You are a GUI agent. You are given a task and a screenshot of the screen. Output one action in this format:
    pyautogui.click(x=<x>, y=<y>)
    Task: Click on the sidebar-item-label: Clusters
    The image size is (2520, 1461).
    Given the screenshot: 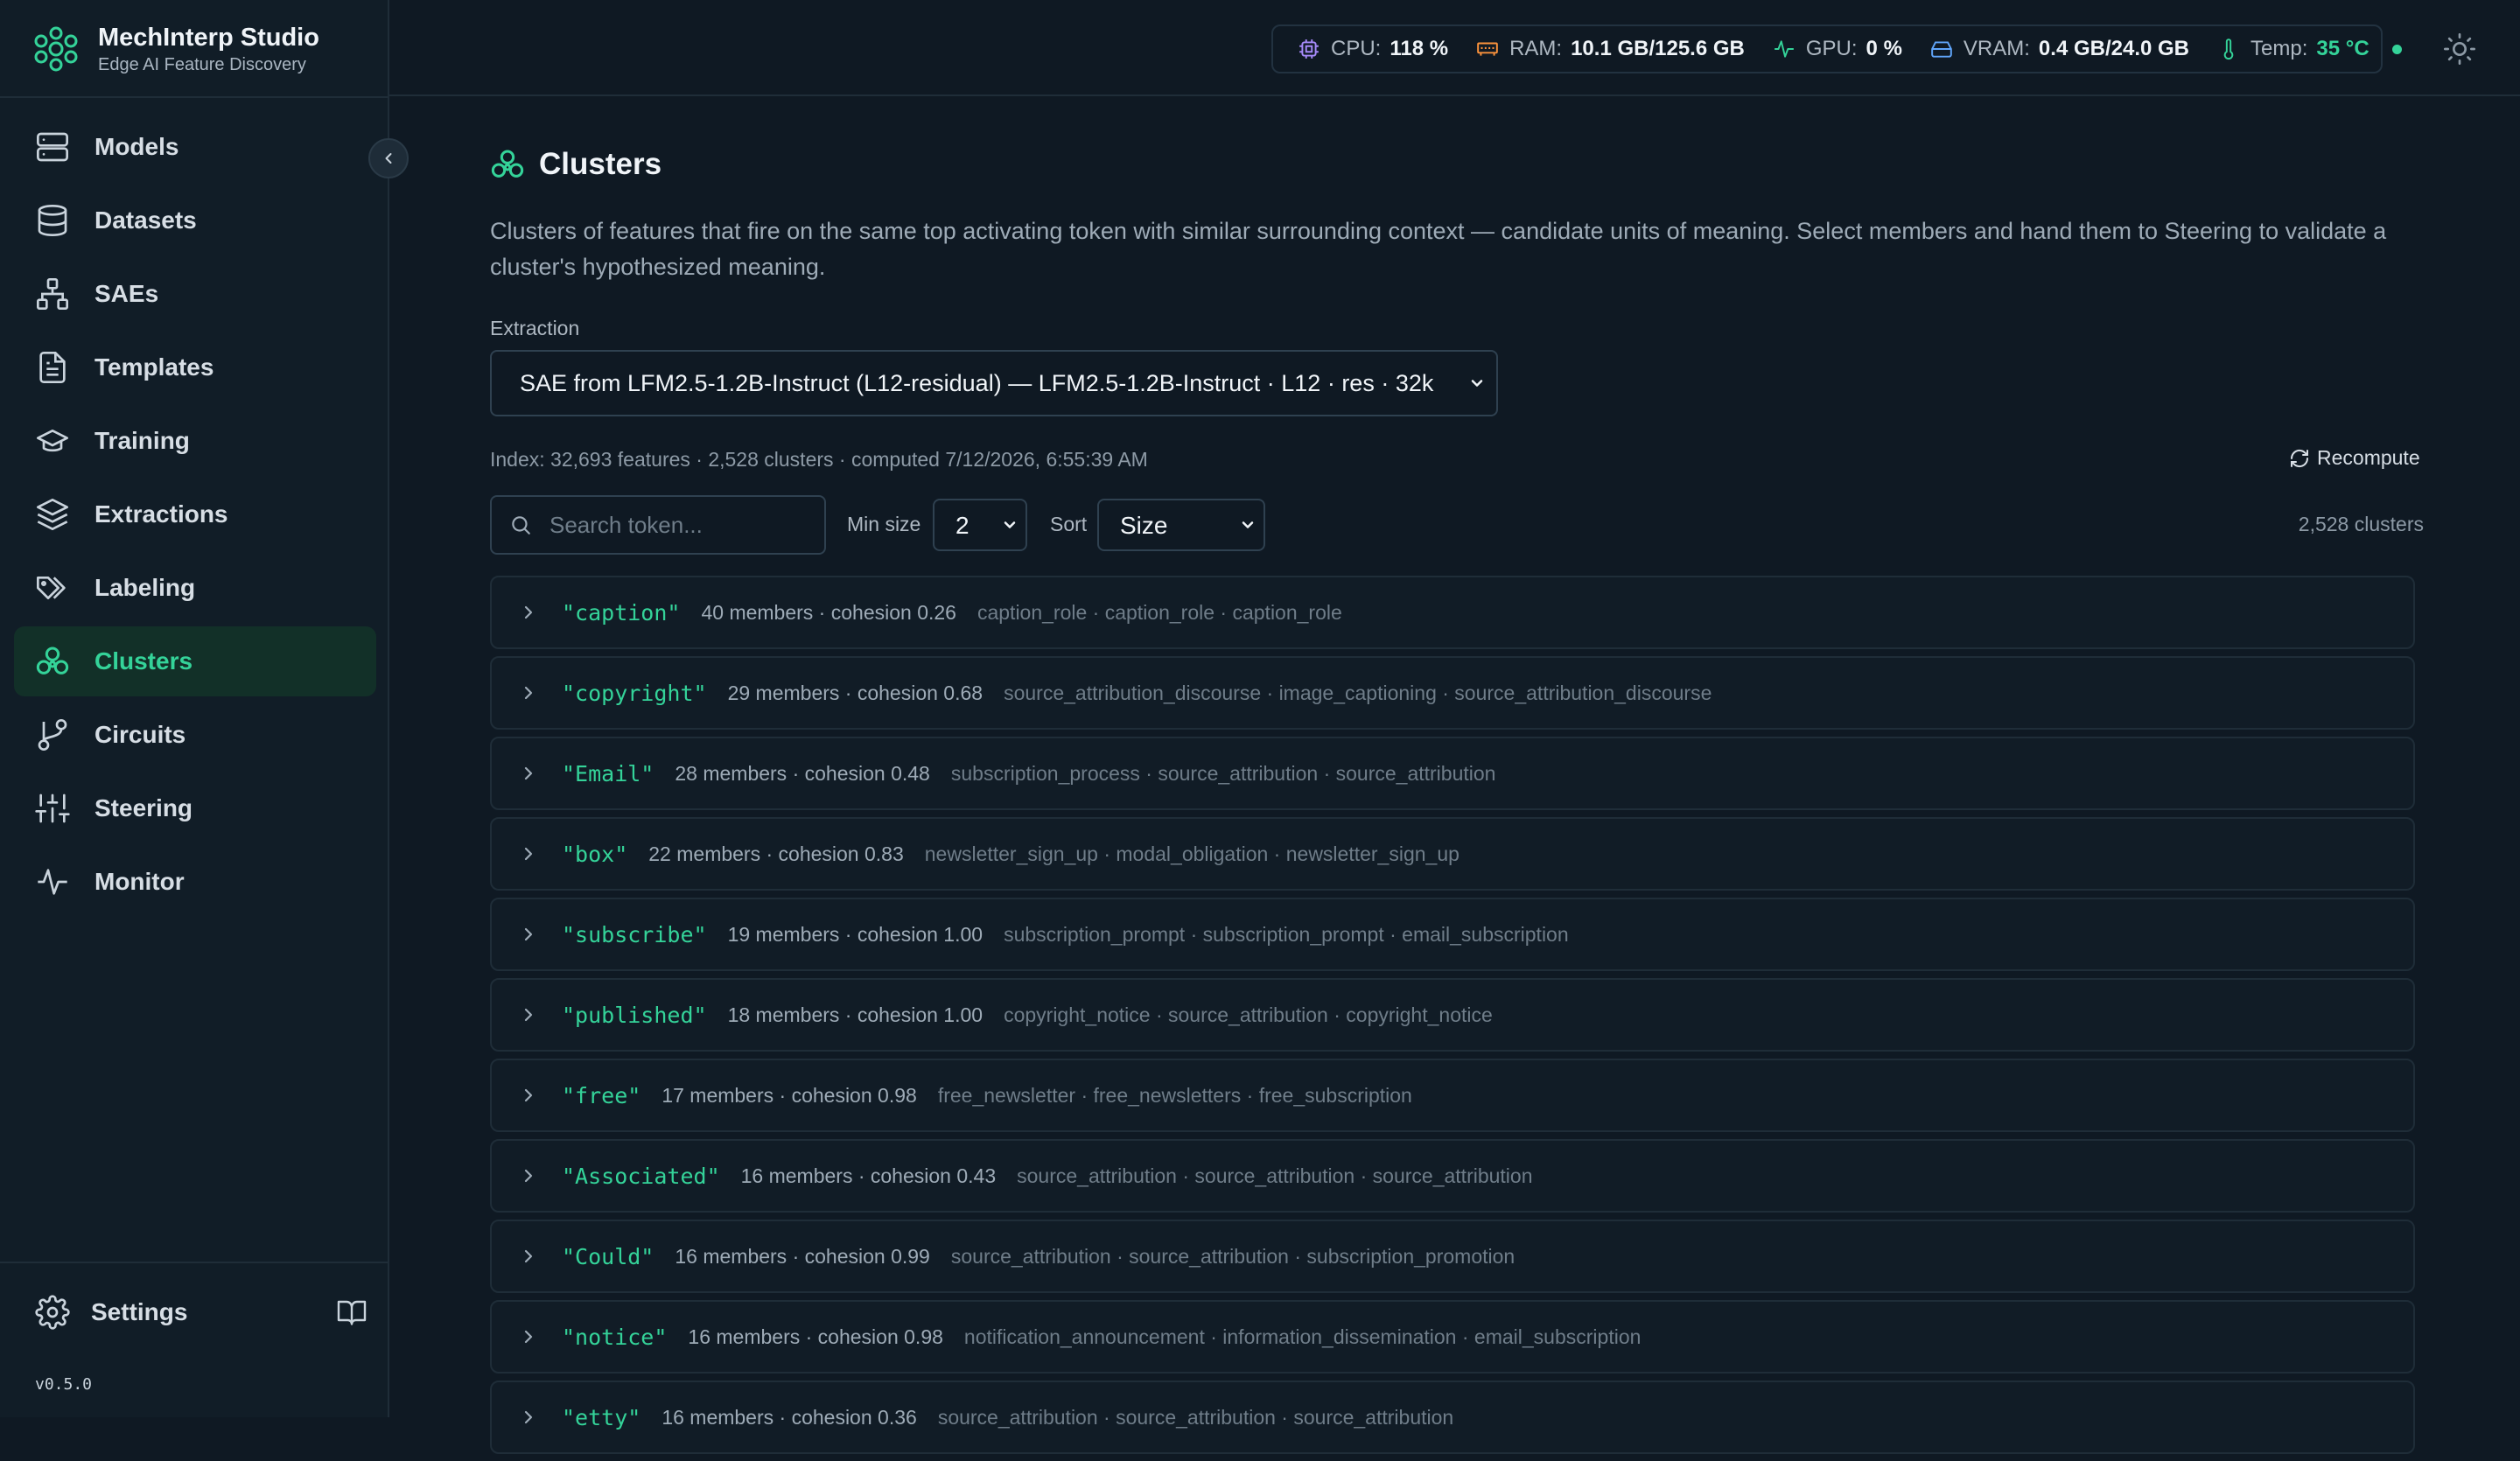 What is the action you would take?
    pyautogui.click(x=143, y=661)
    